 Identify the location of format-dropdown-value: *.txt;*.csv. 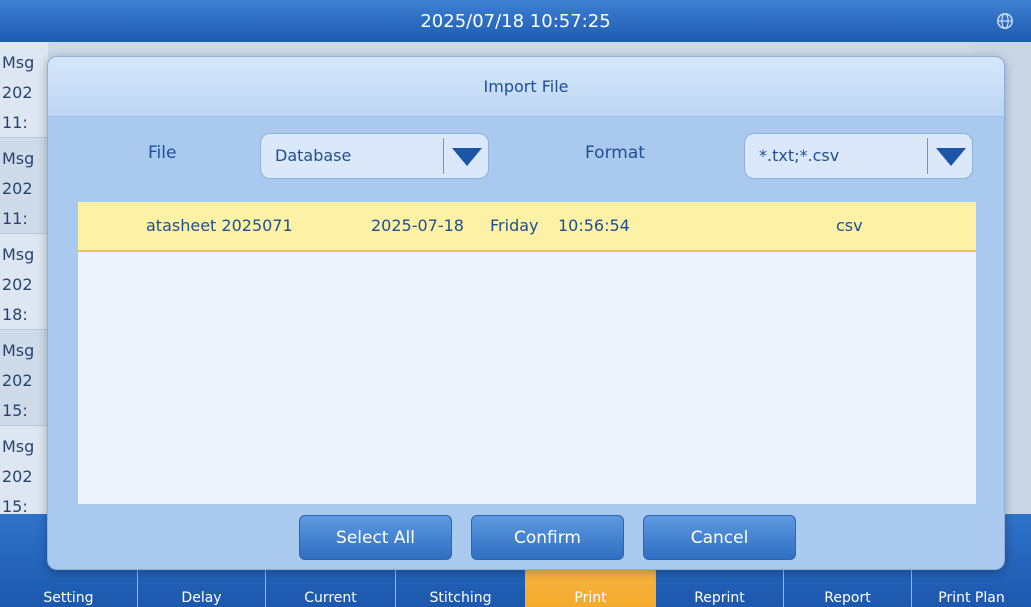
(799, 155).